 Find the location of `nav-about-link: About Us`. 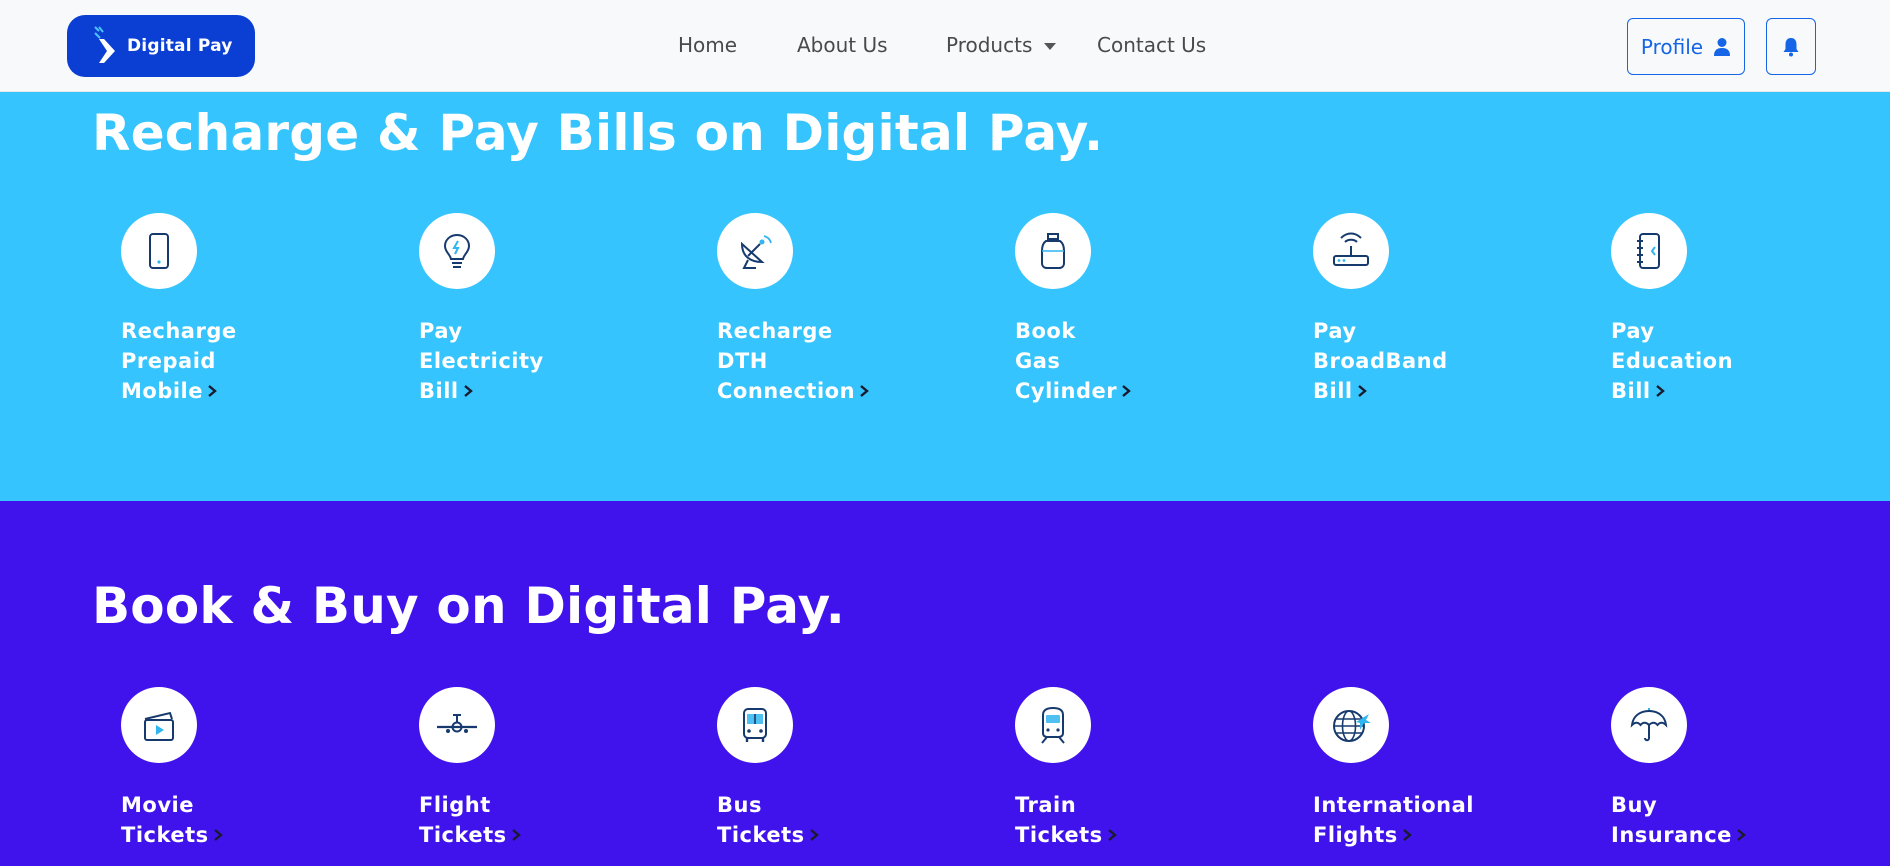

nav-about-link: About Us is located at coordinates (842, 45).